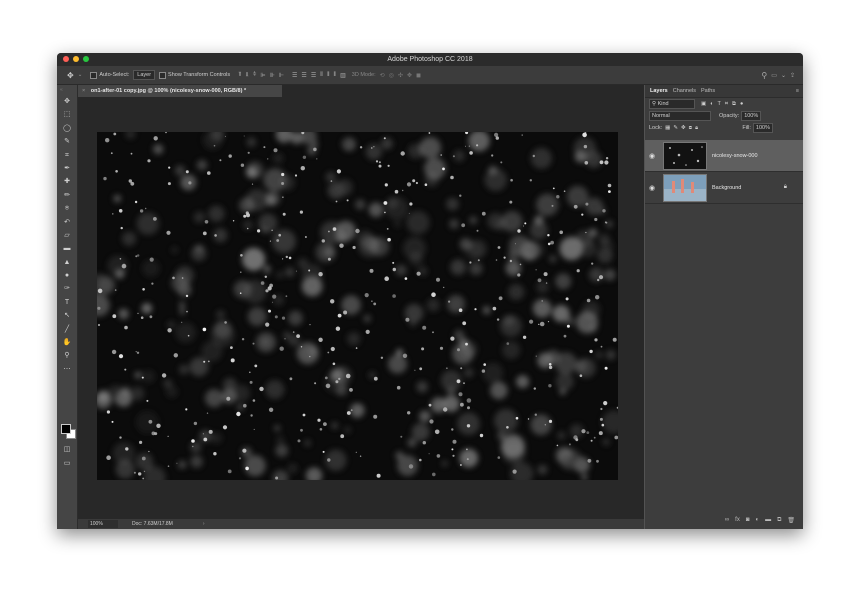 The image size is (860, 607). Describe the element at coordinates (67, 463) in the screenshot. I see `screen-mode-icon: ▭` at that location.